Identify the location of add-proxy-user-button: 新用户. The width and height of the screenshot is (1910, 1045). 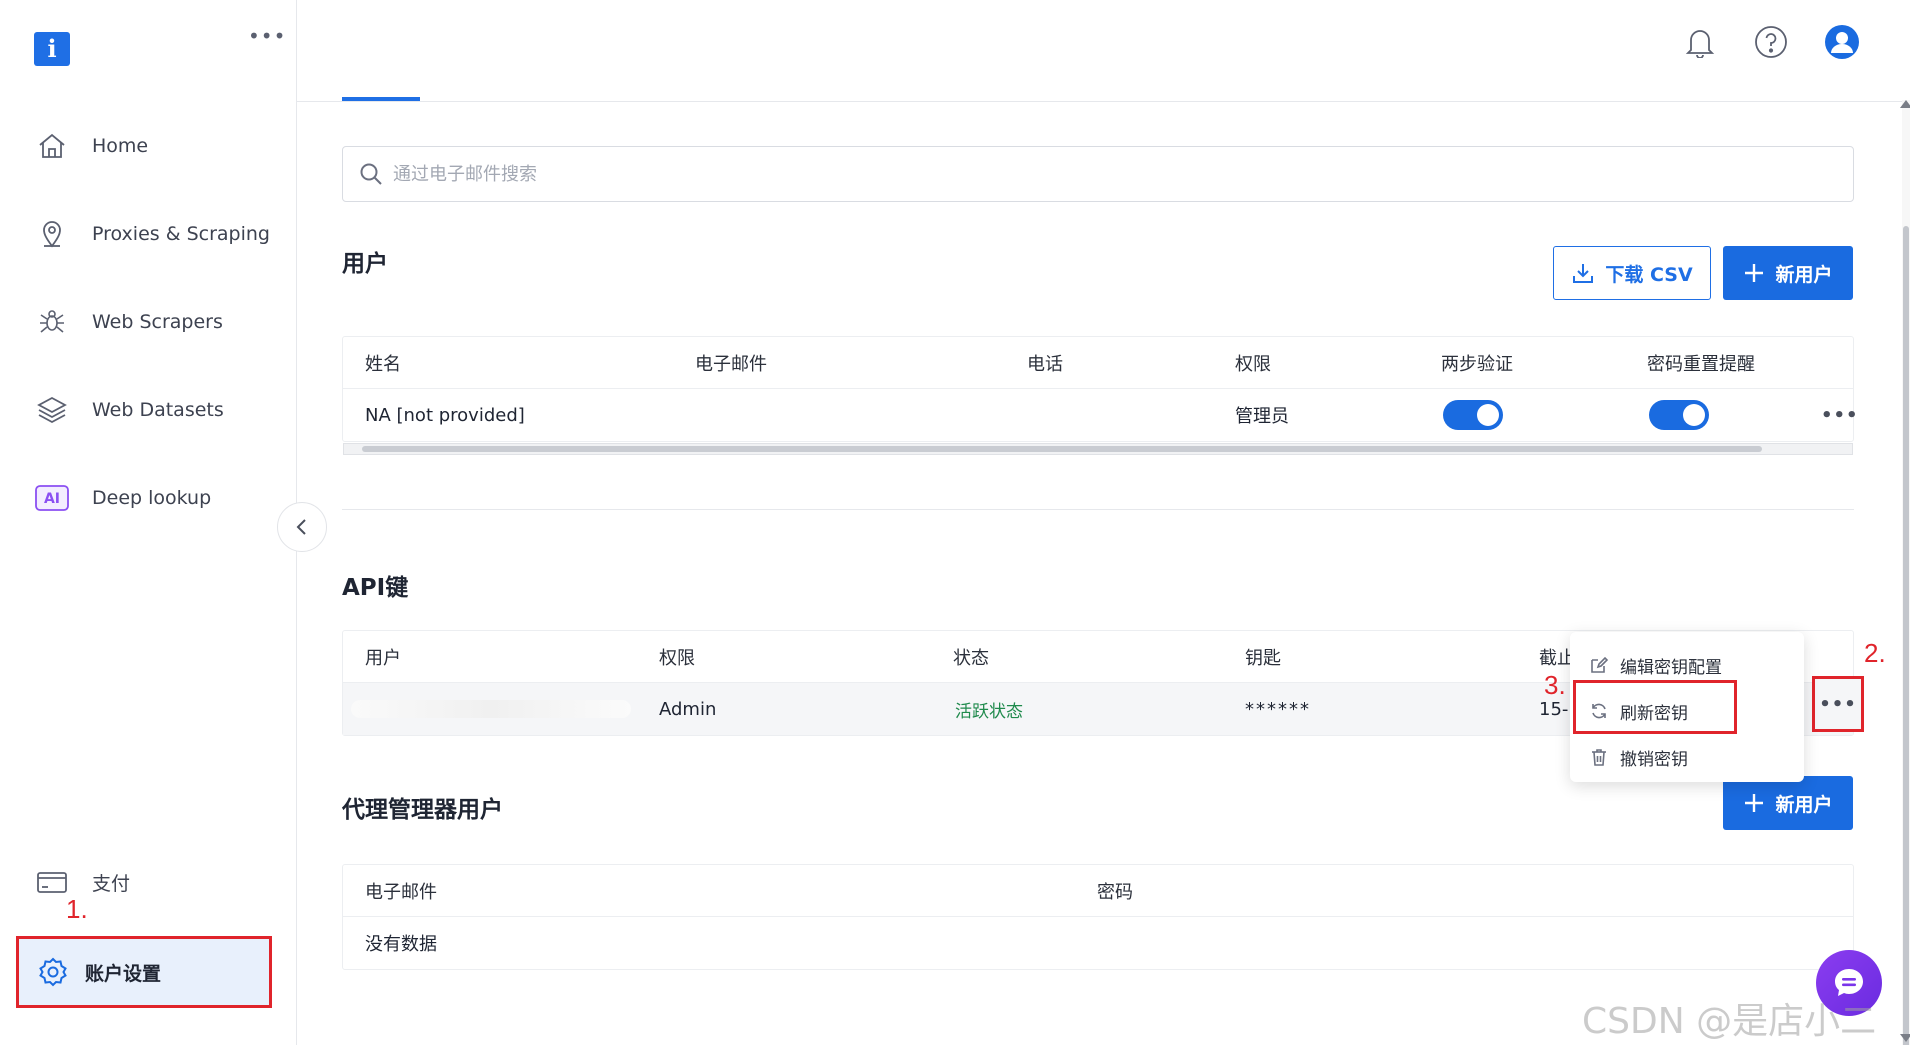
(1788, 803).